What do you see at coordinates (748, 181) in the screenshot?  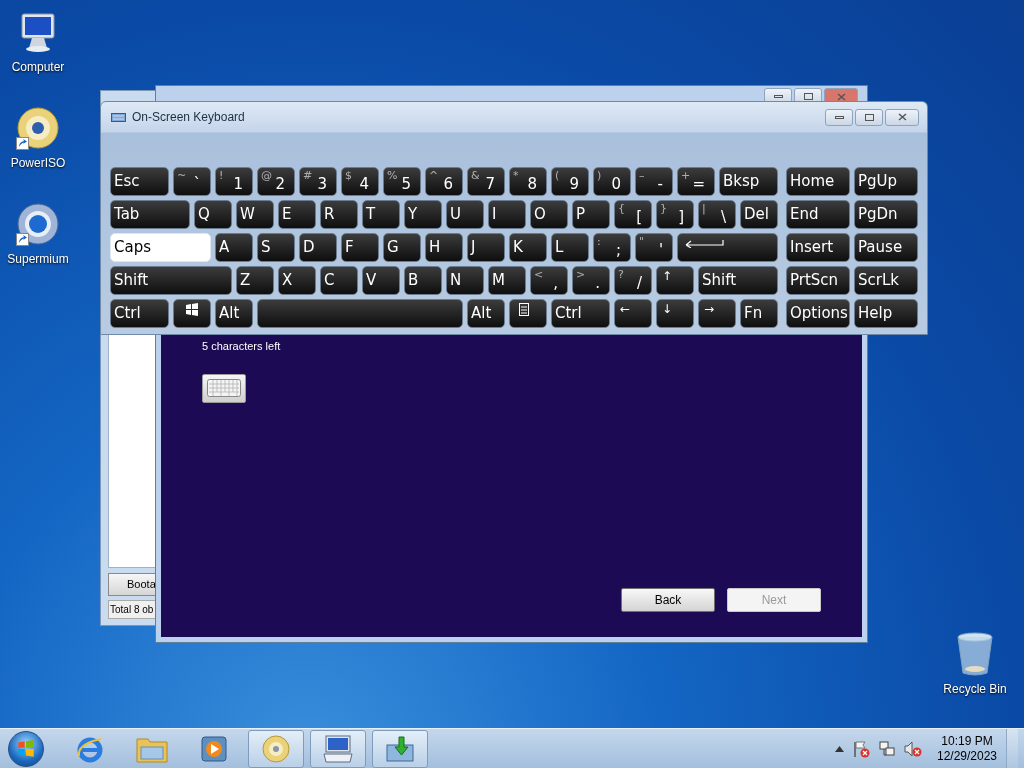 I see `keyboard-key: Bksp` at bounding box center [748, 181].